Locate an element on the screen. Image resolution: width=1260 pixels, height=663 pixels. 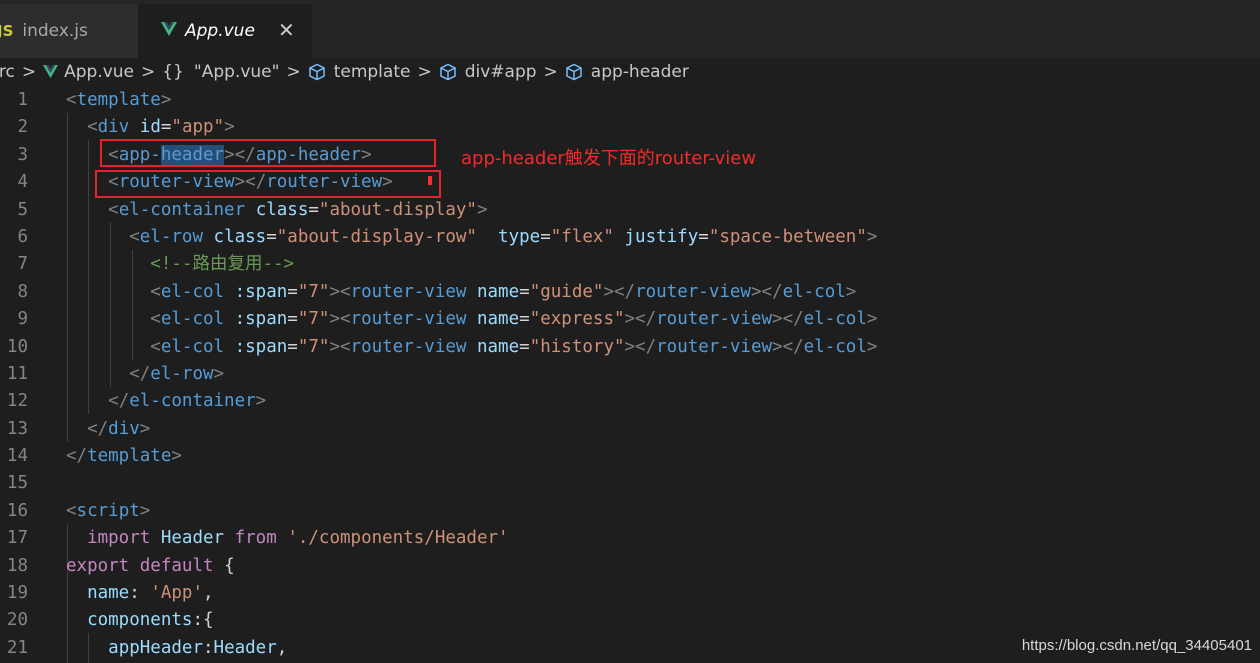
line-number: 10 is located at coordinates (17, 346).